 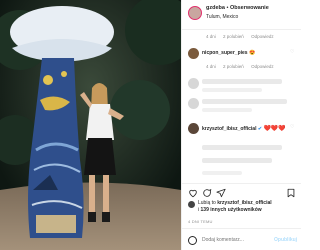 I want to click on comment-icon, so click(x=207, y=193).